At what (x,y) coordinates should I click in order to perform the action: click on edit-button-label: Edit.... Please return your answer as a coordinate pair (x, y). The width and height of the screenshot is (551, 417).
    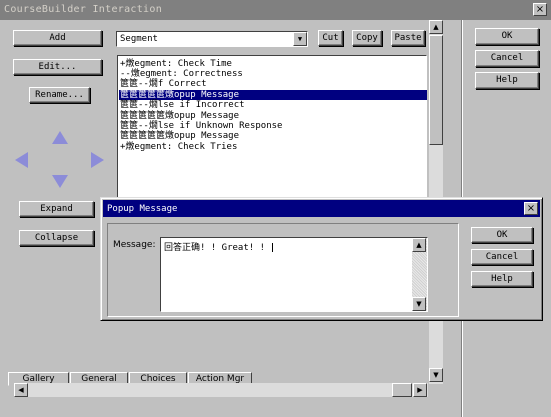
    Looking at the image, I should click on (57, 67).